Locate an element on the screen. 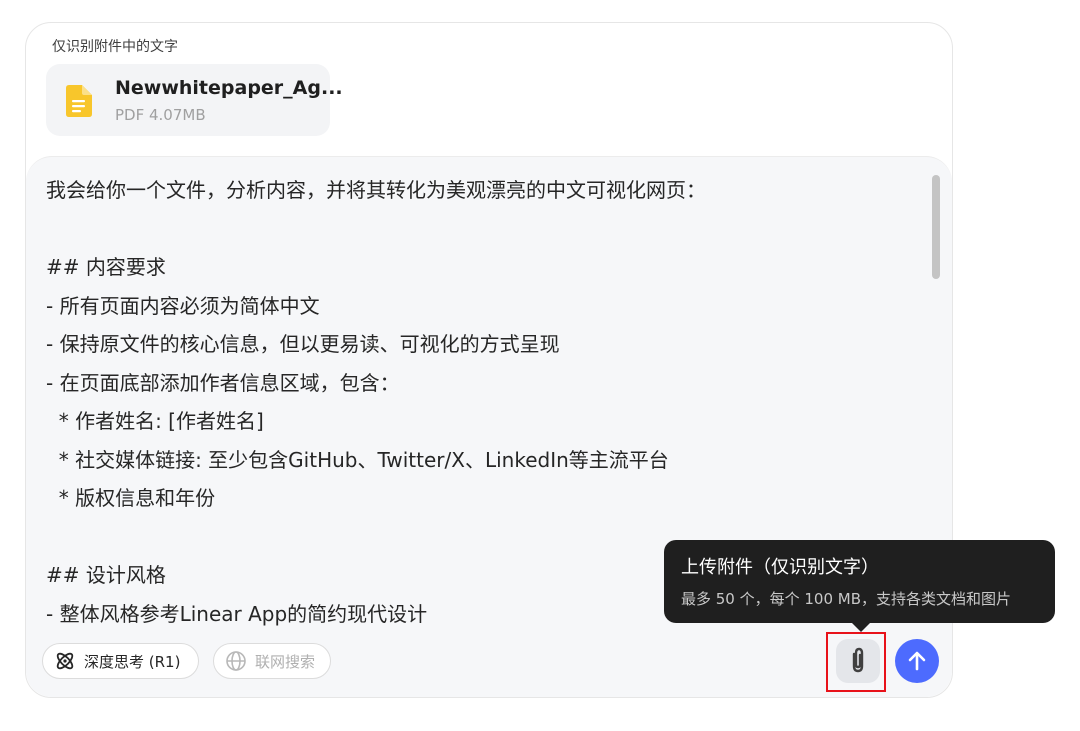 This screenshot has width=1080, height=731. web-search-label: 联网搜索 is located at coordinates (285, 661).